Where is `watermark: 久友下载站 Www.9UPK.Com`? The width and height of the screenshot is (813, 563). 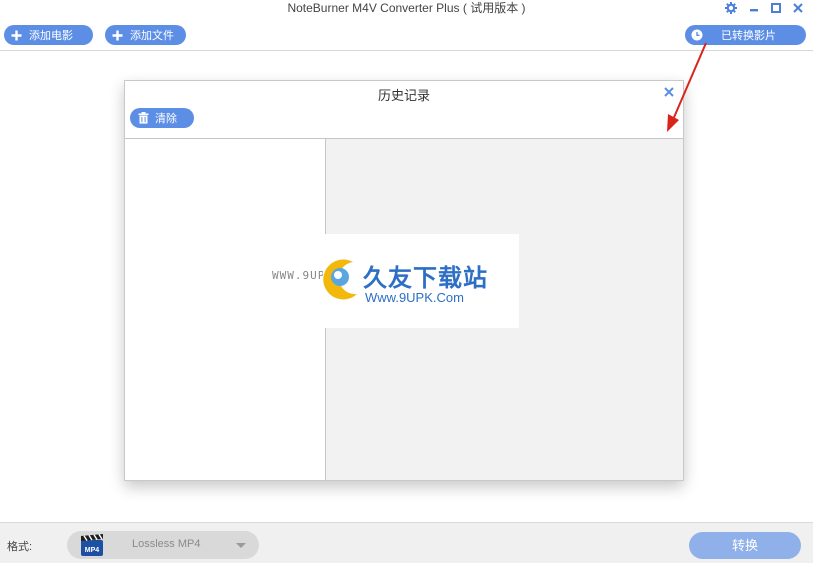
watermark: 久友下载站 Www.9UPK.Com is located at coordinates (421, 281).